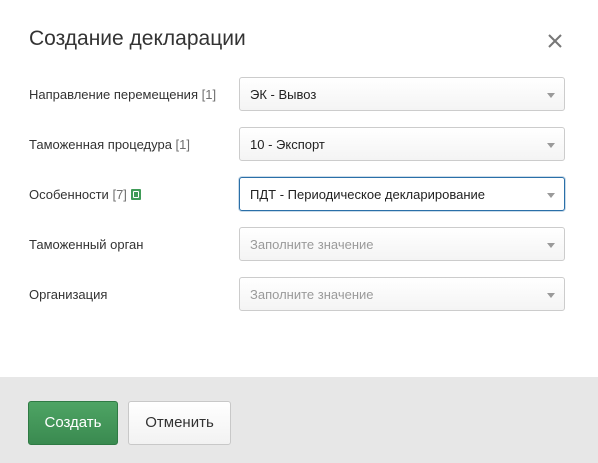 This screenshot has width=598, height=463. What do you see at coordinates (113, 94) in the screenshot?
I see `field-label-text: Направление перемещения` at bounding box center [113, 94].